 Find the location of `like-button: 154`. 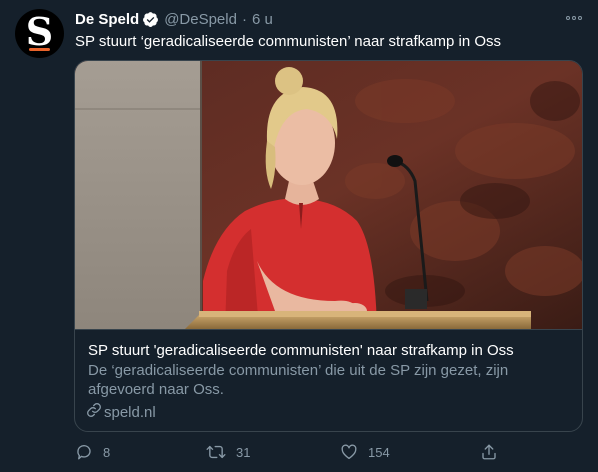

like-button: 154 is located at coordinates (365, 452).